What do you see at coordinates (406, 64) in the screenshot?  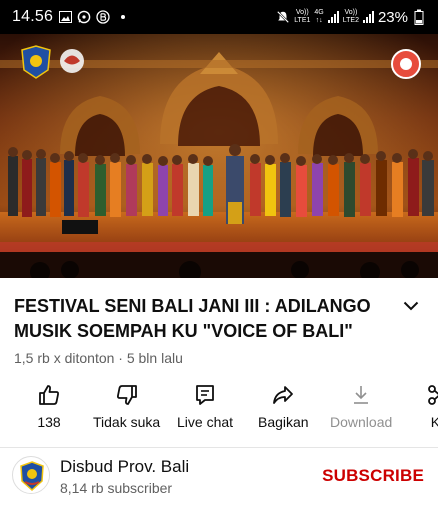 I see `tvri-logo` at bounding box center [406, 64].